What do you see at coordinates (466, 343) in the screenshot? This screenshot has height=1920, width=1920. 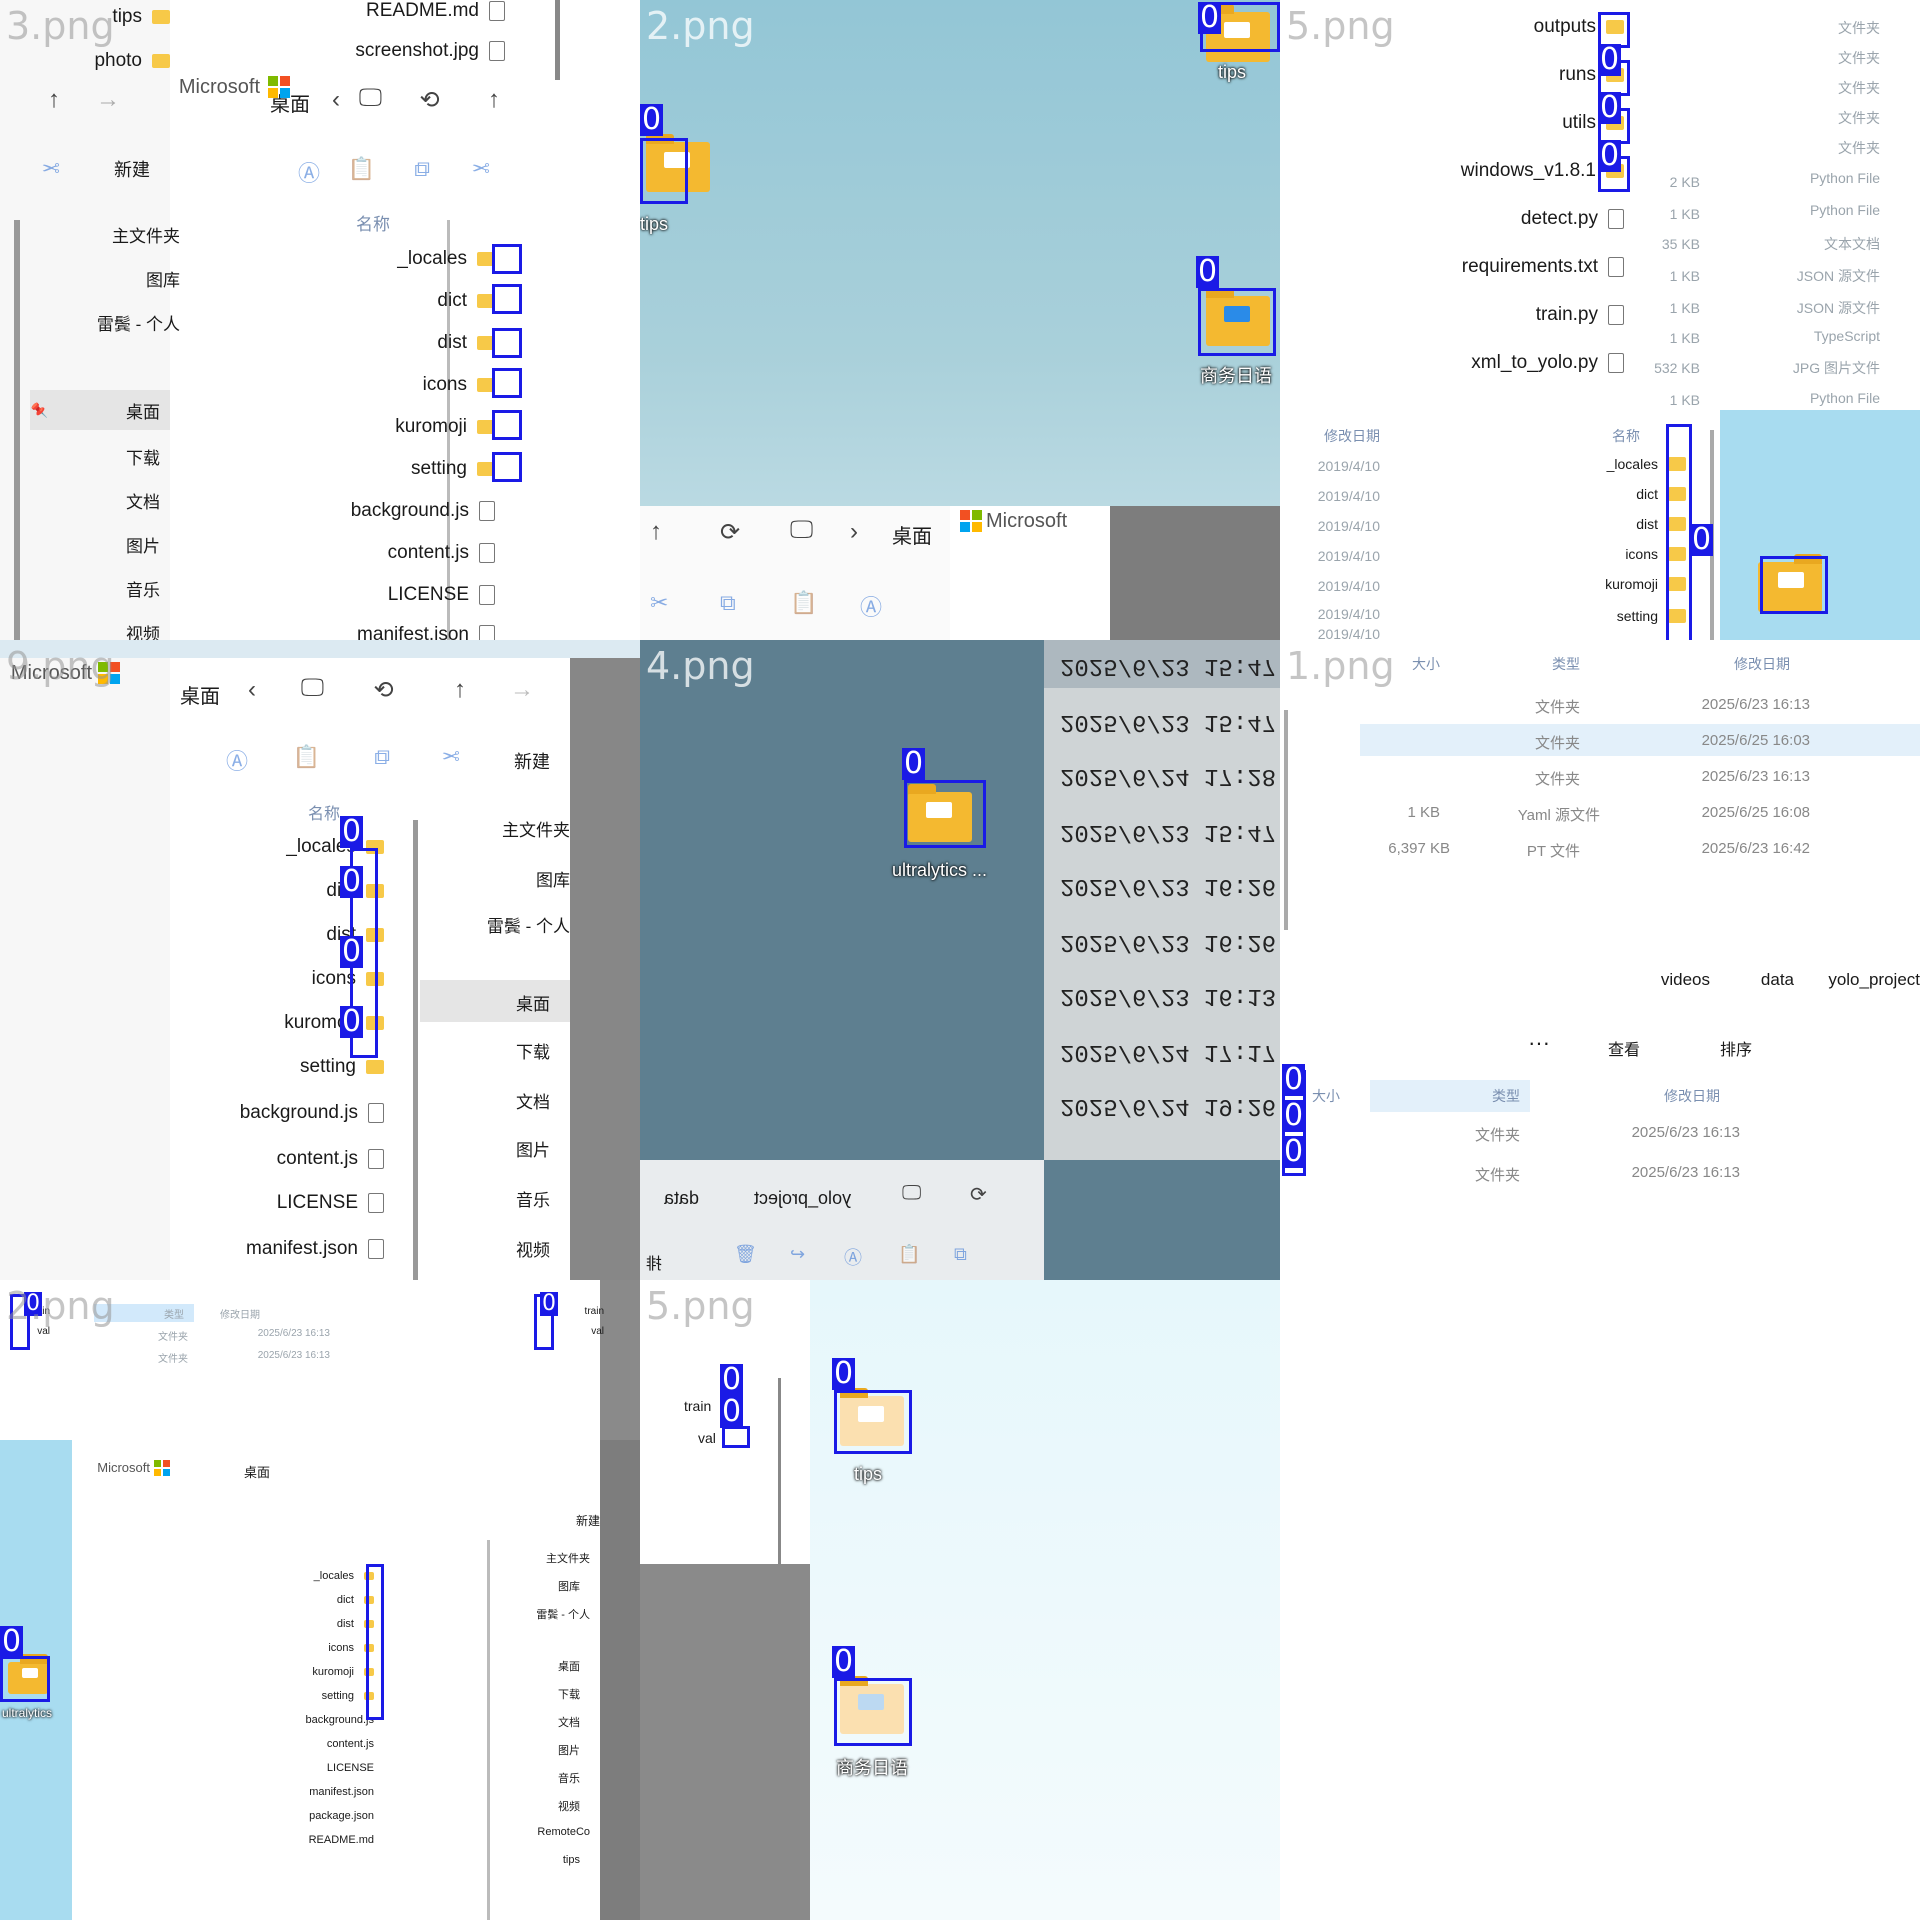 I see `folder-row: dist` at bounding box center [466, 343].